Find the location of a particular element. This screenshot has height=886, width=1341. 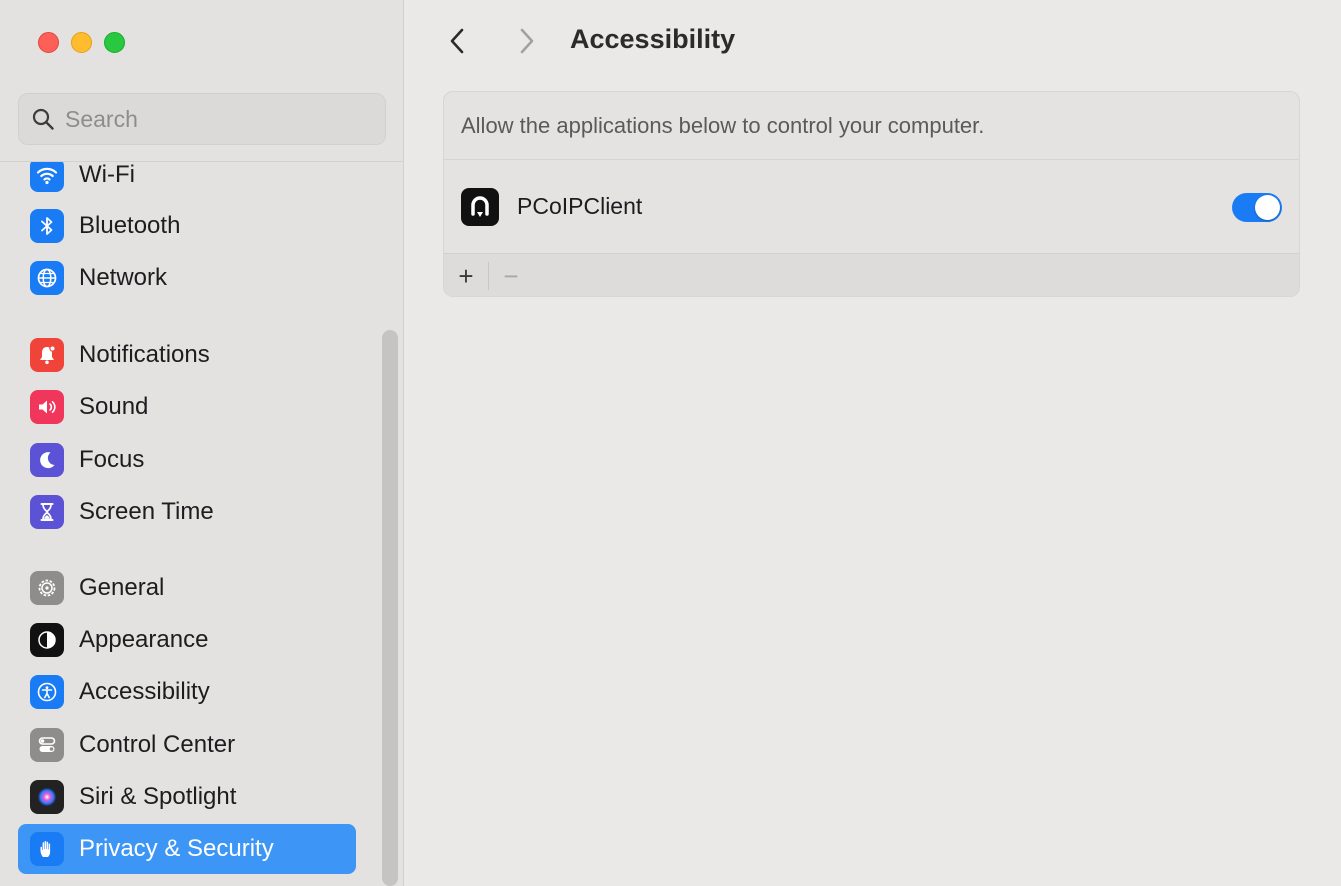

list-item: PCoIPClient is located at coordinates (871, 207).